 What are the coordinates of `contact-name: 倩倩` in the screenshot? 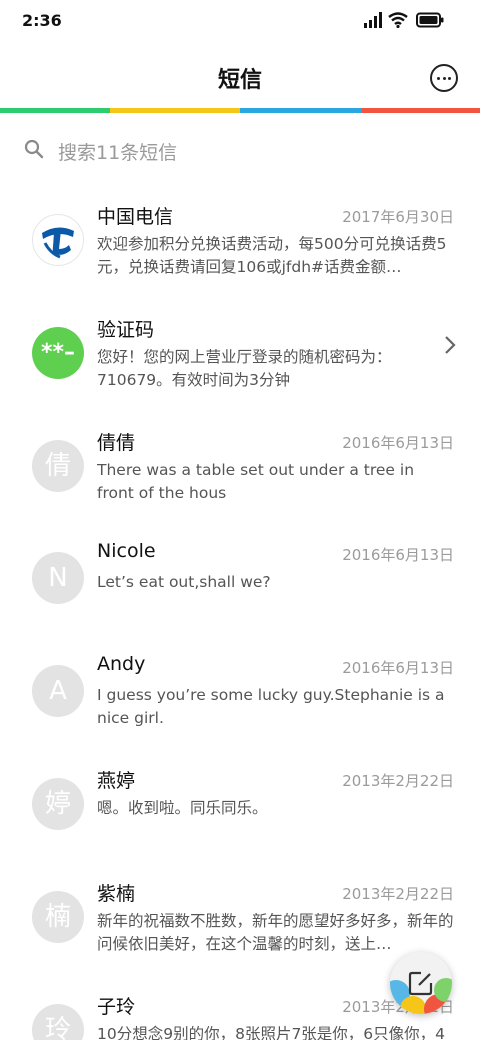 It's located at (116, 442).